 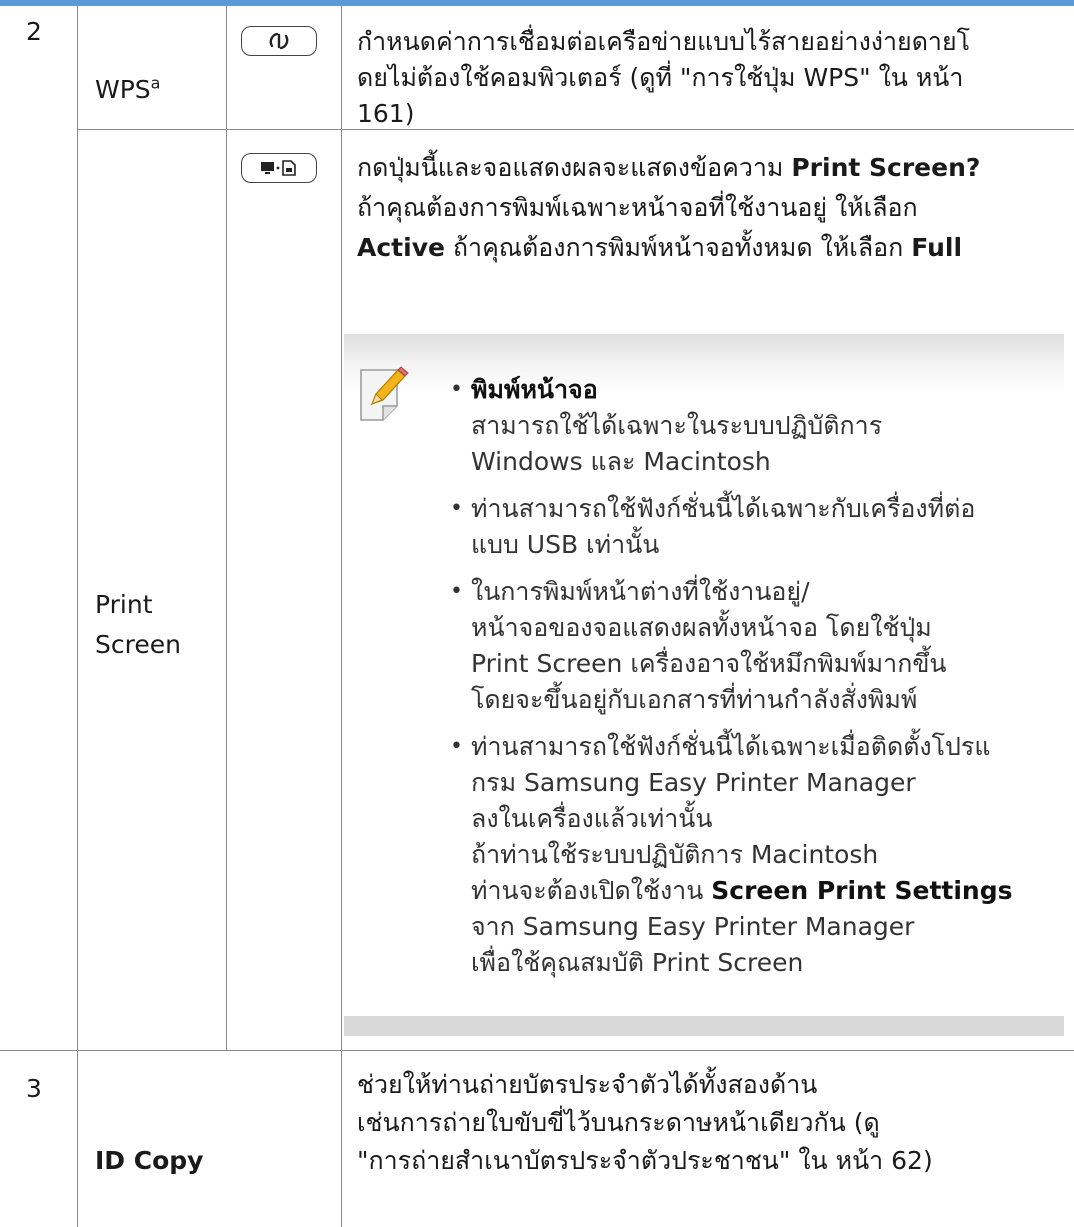 I want to click on note-pencil-icon, so click(x=384, y=393).